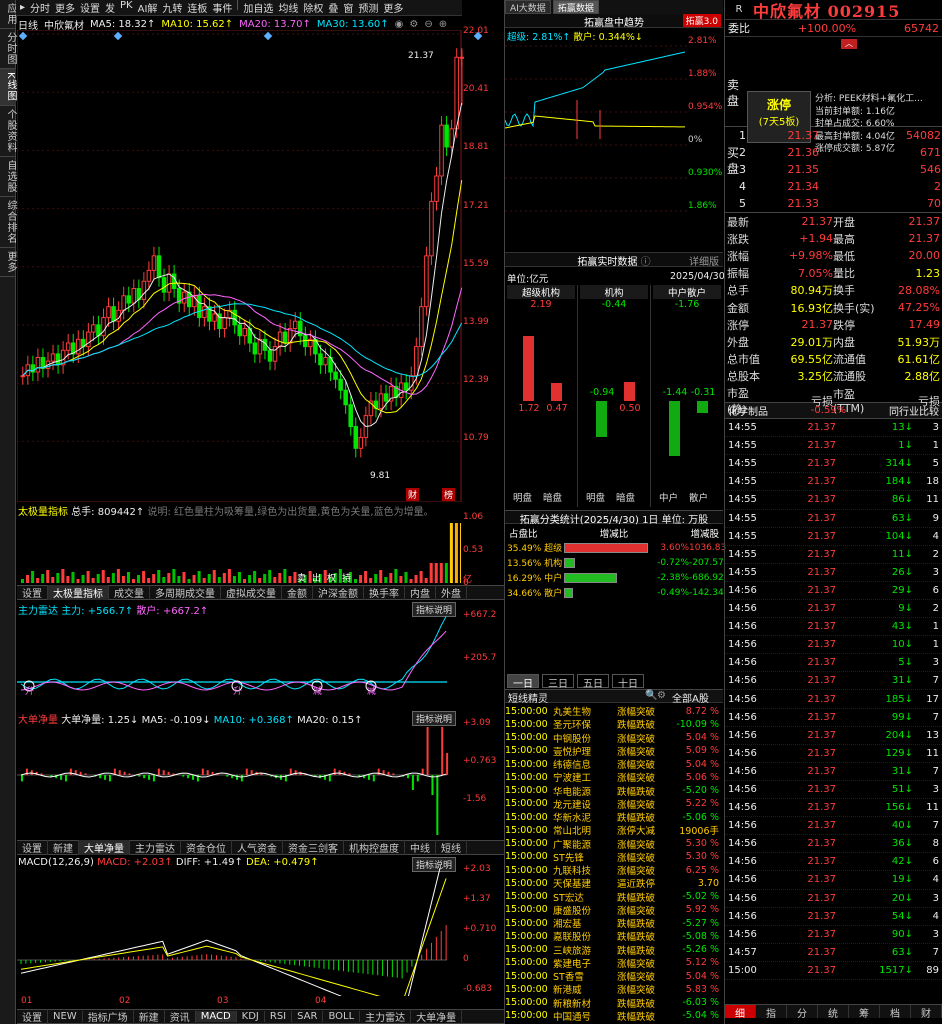 This screenshot has width=942, height=1024. I want to click on search-icon: 🔍, so click(651, 695).